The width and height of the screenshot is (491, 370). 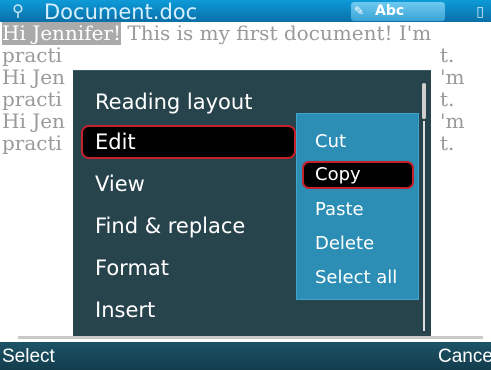 What do you see at coordinates (185, 310) in the screenshot?
I see `menu-item-insert: Insert` at bounding box center [185, 310].